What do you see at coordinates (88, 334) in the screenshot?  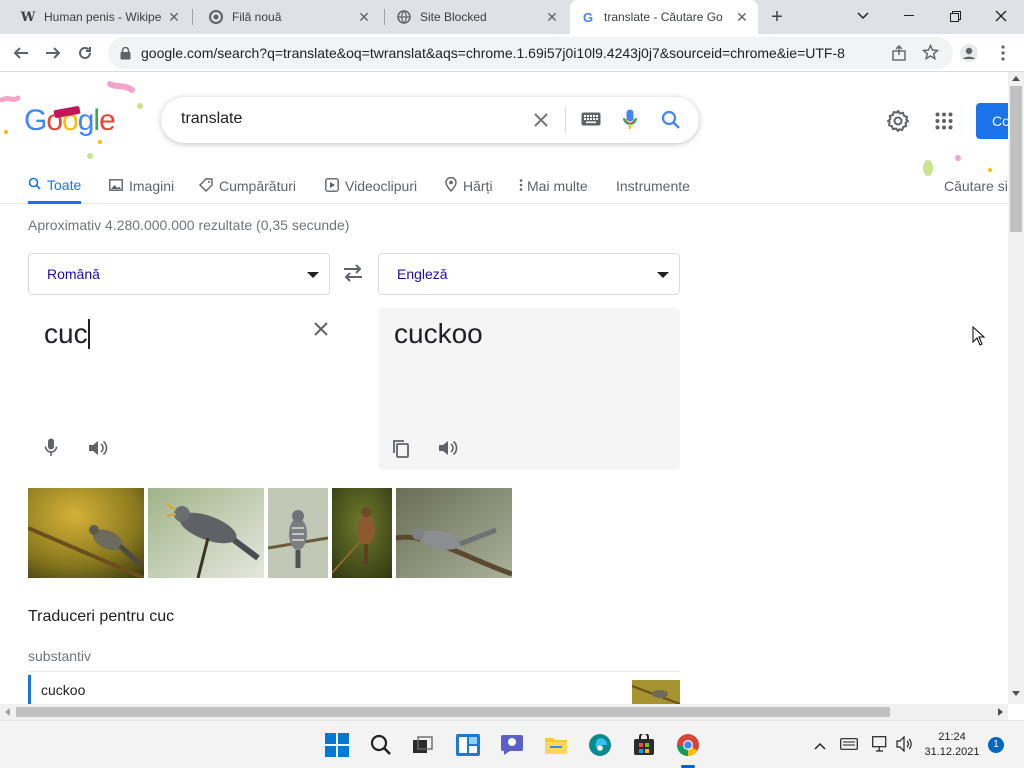 I see `text-cursor` at bounding box center [88, 334].